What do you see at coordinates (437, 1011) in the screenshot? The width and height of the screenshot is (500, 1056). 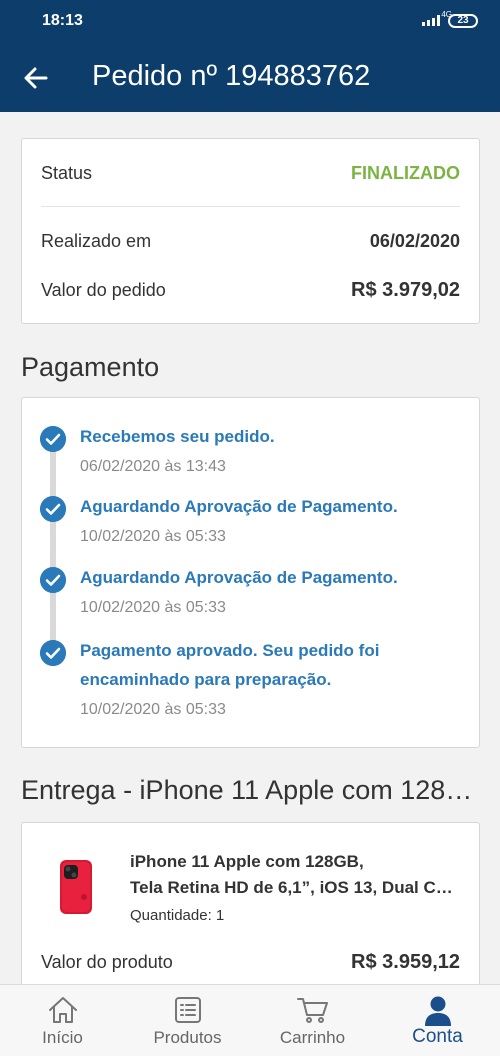 I see `user-icon` at bounding box center [437, 1011].